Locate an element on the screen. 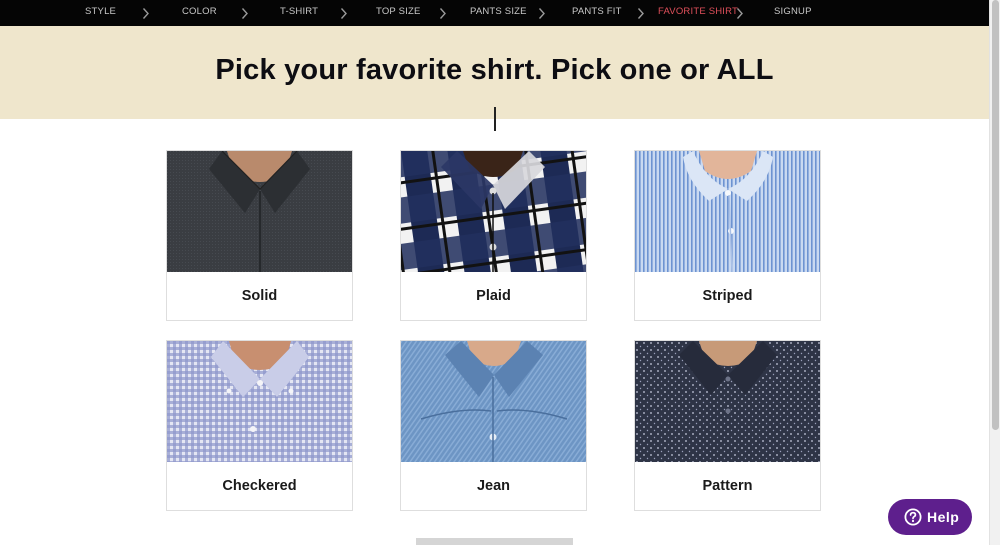  scrollbar-thumb is located at coordinates (995, 215).